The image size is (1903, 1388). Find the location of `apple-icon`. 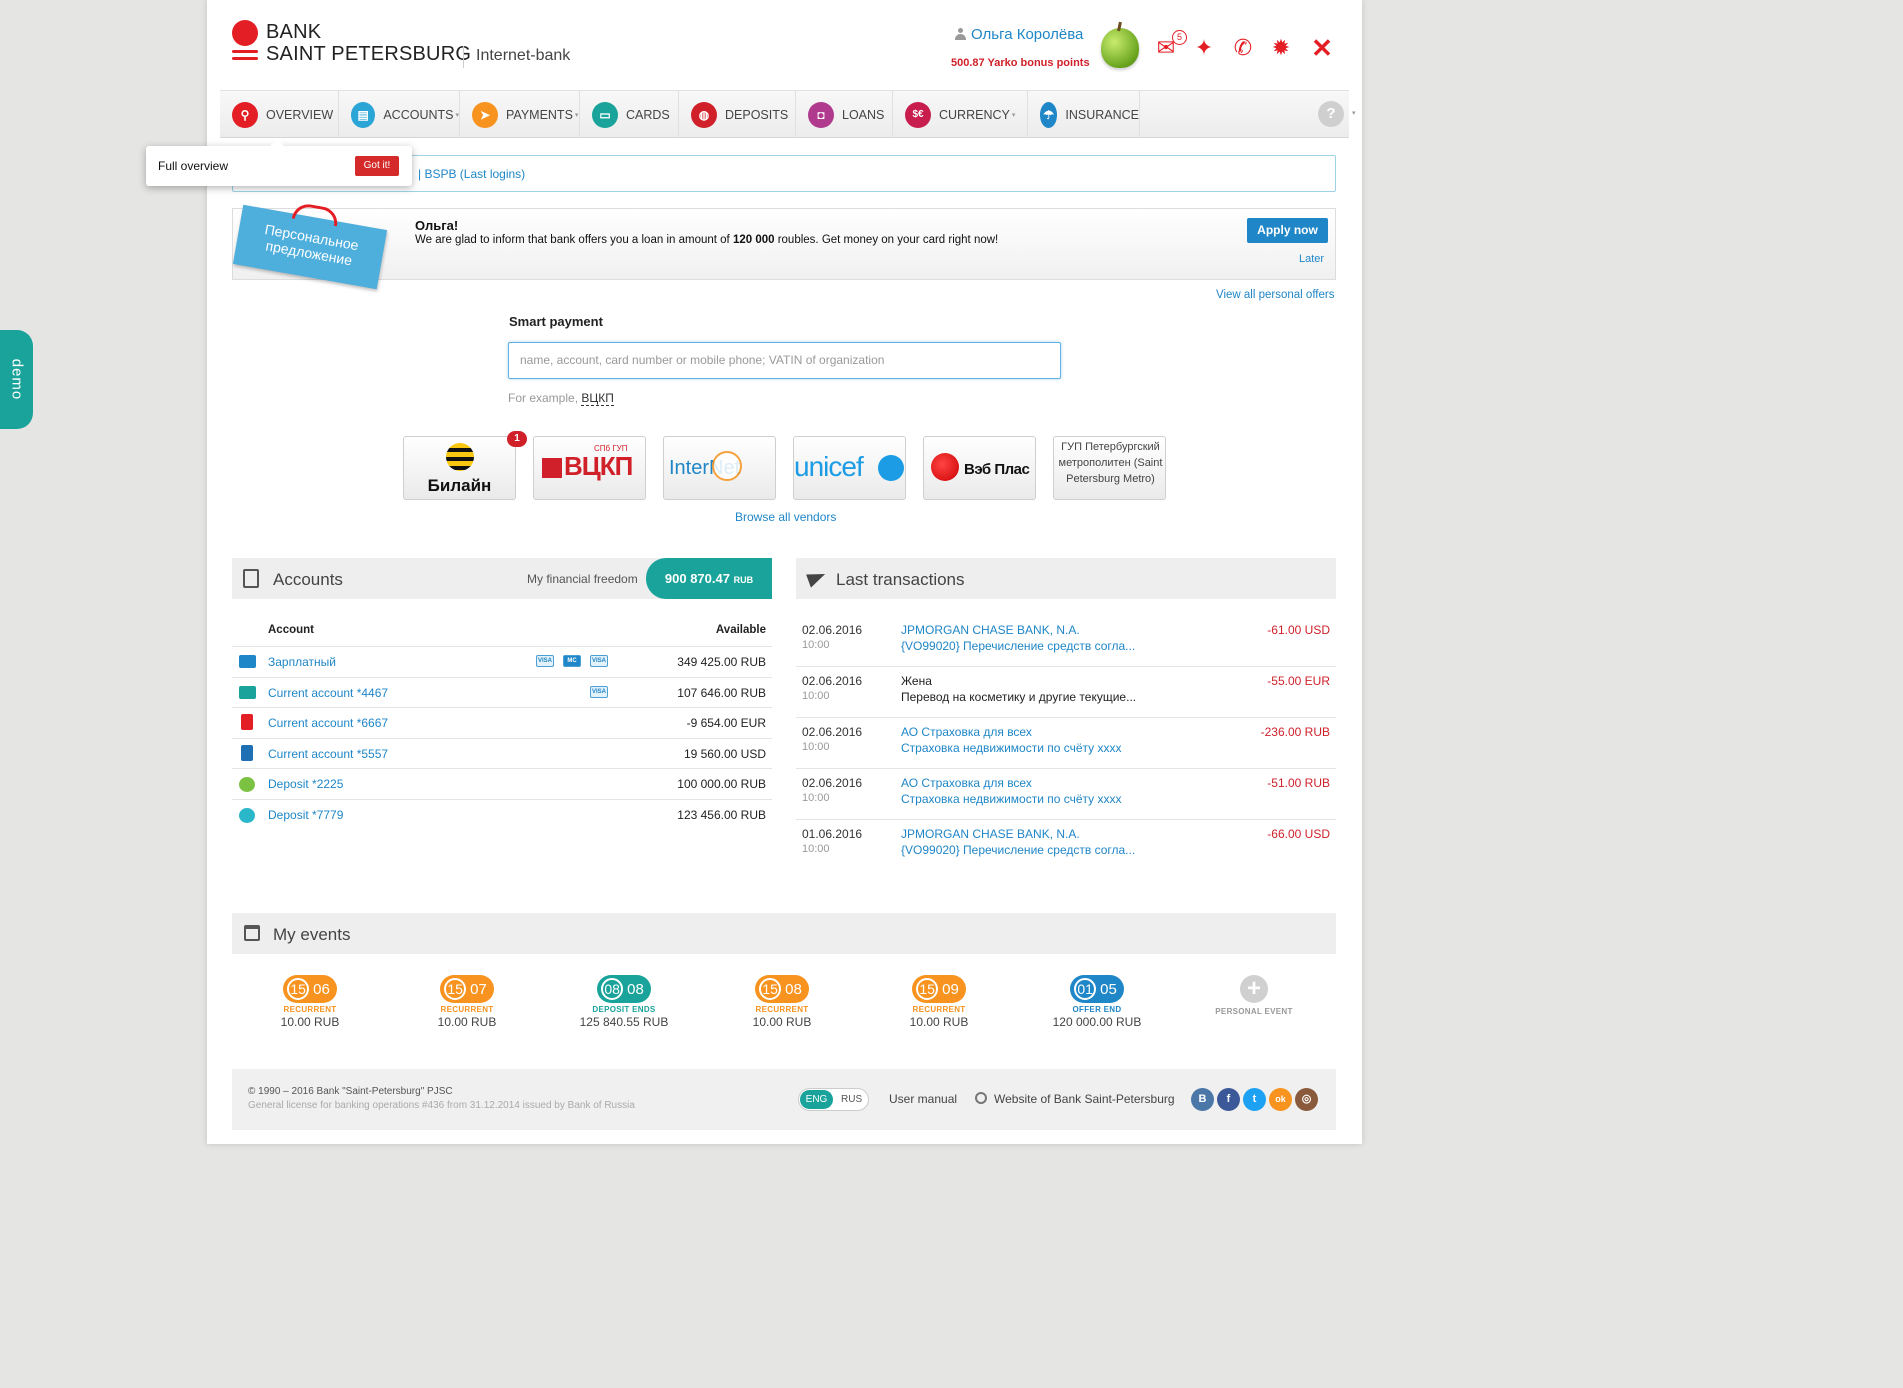

apple-icon is located at coordinates (1120, 48).